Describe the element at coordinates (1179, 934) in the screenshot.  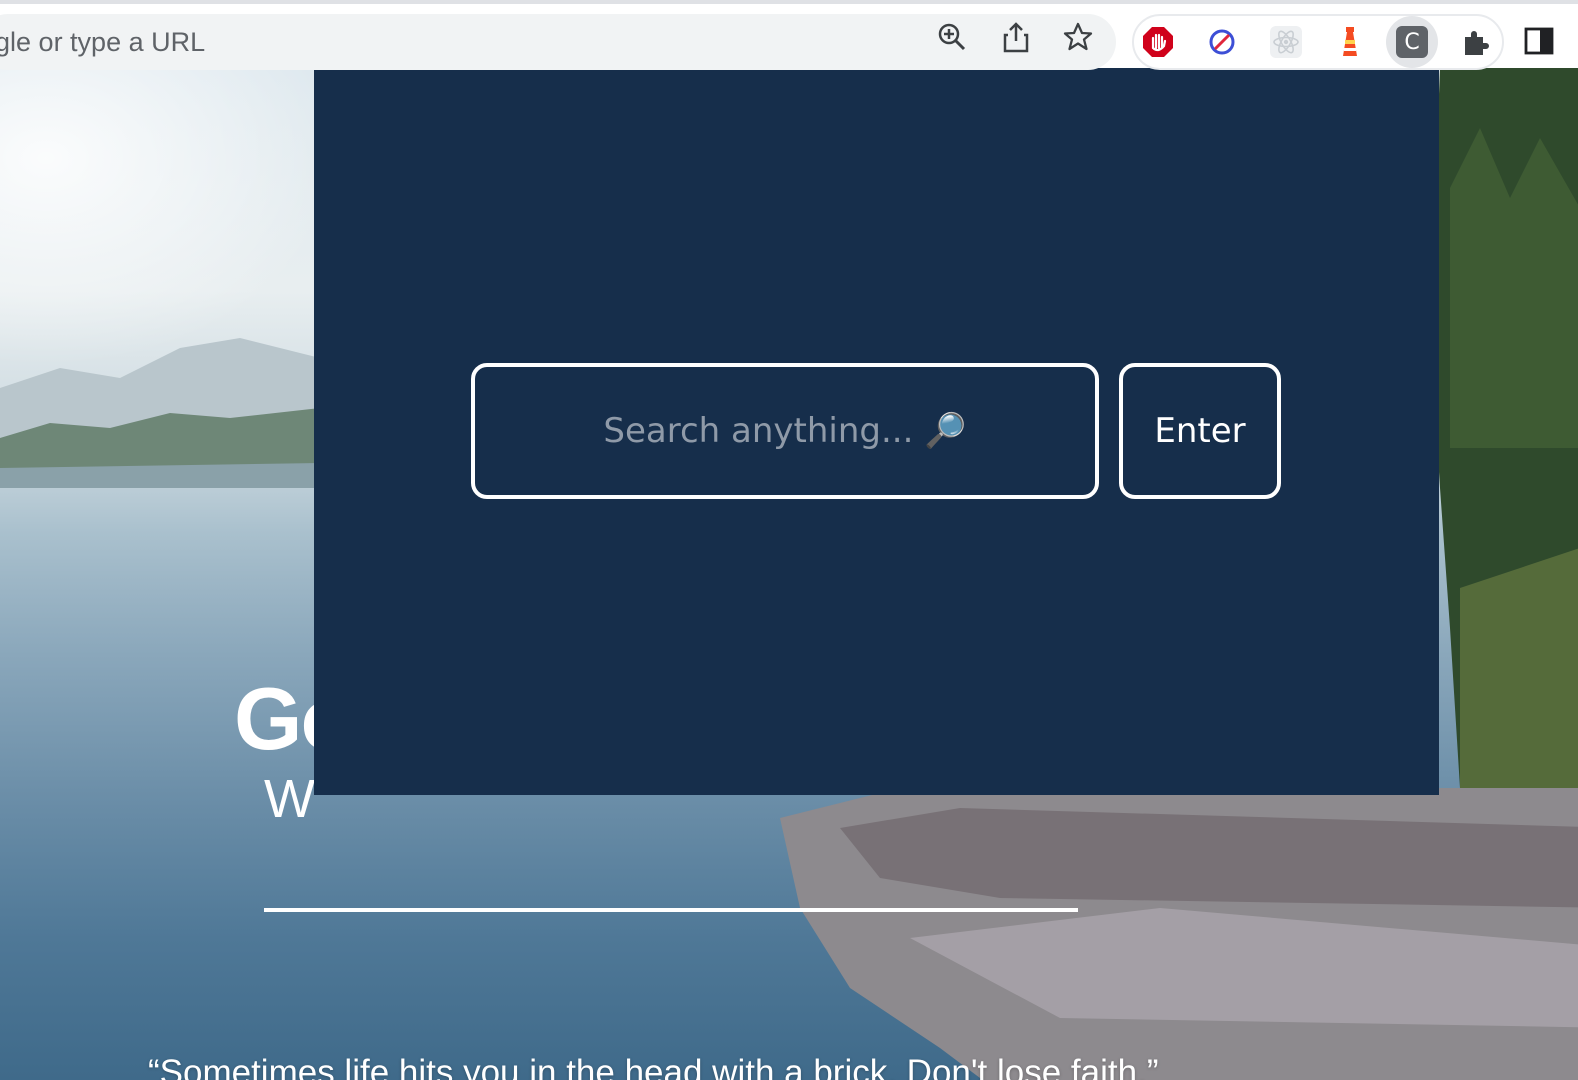
I see `rocky-shoreline` at that location.